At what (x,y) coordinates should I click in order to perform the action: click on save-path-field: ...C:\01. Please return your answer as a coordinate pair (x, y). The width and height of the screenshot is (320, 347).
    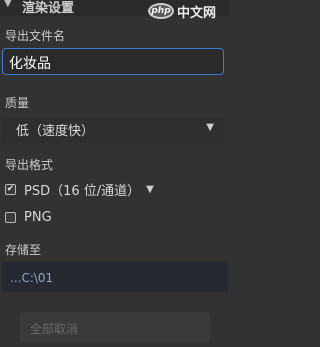
    Looking at the image, I should click on (115, 277).